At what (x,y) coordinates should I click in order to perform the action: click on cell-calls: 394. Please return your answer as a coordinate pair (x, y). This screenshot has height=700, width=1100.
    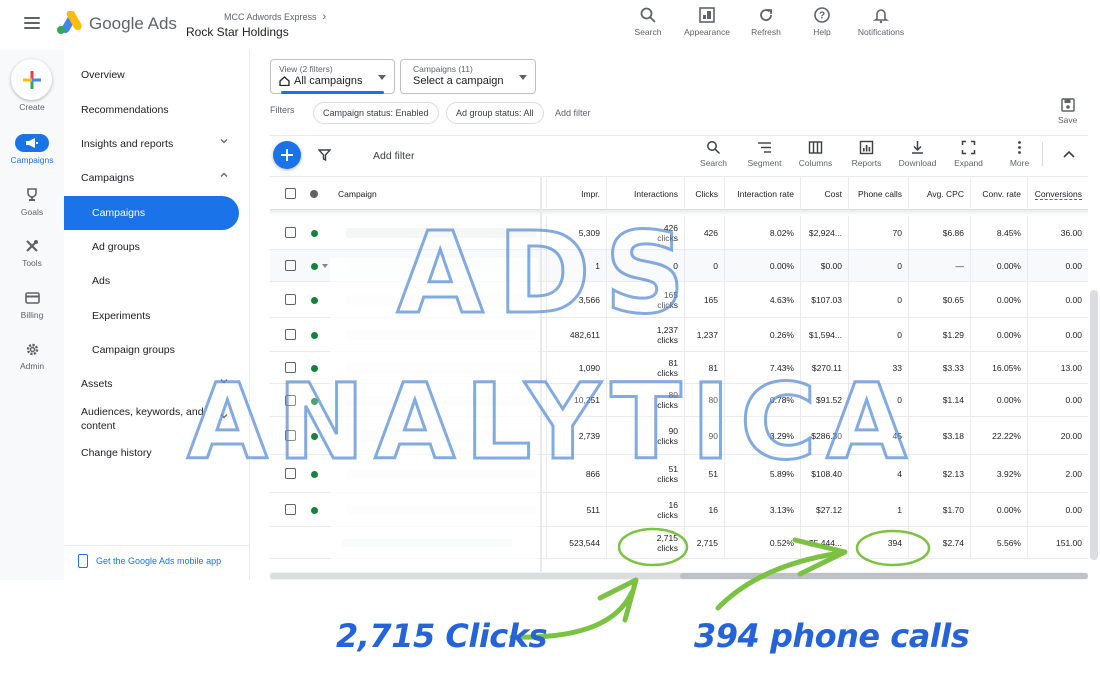
    Looking at the image, I should click on (878, 542).